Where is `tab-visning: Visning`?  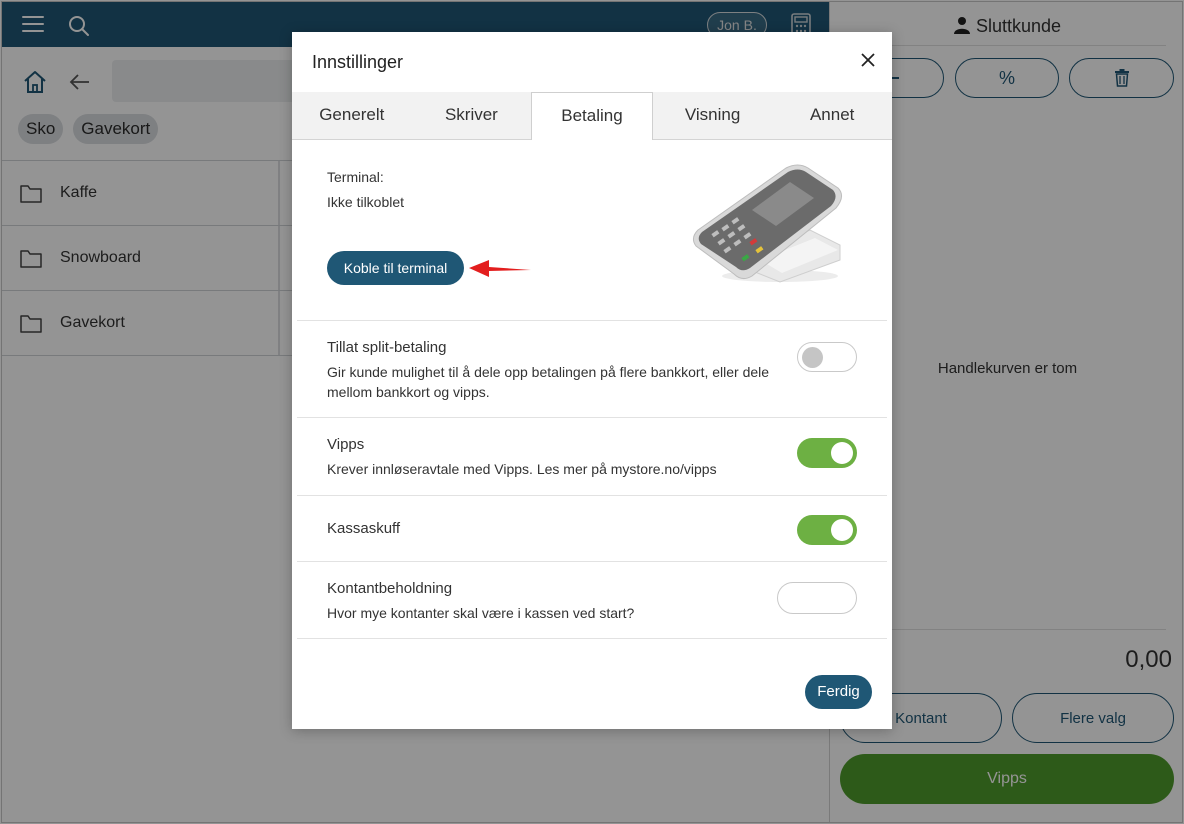
tab-visning: Visning is located at coordinates (712, 116).